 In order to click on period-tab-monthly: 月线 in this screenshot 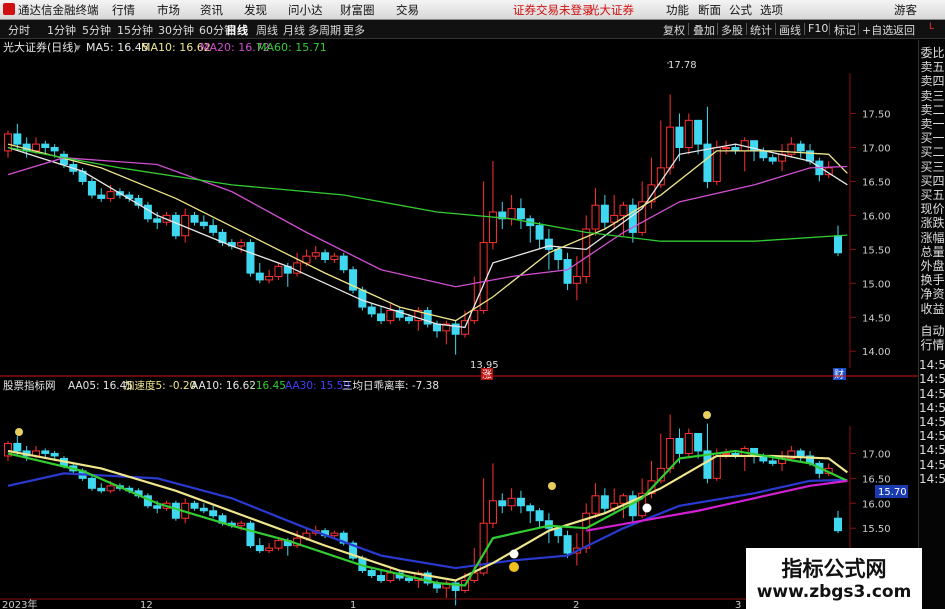, I will do `click(294, 30)`.